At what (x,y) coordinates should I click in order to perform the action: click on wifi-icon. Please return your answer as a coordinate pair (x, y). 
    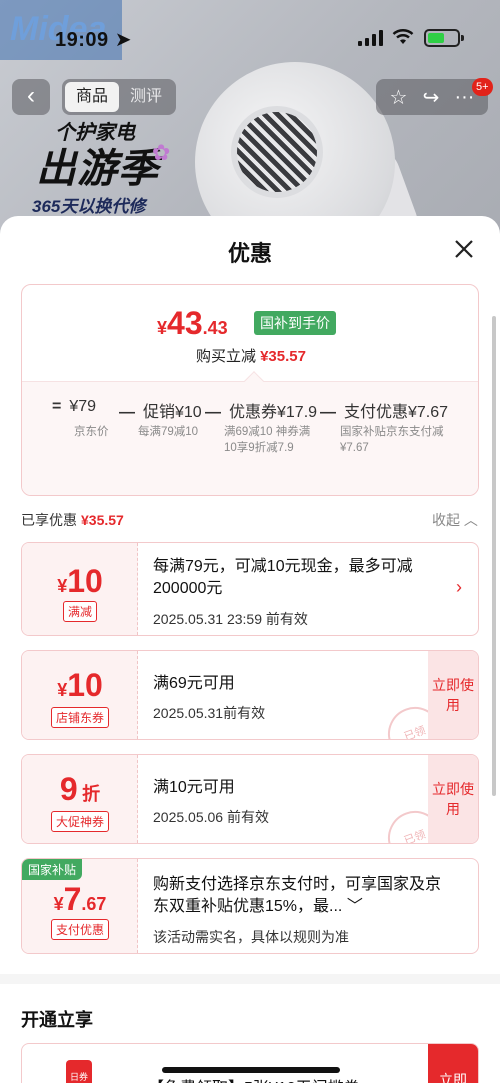
    Looking at the image, I should click on (403, 36).